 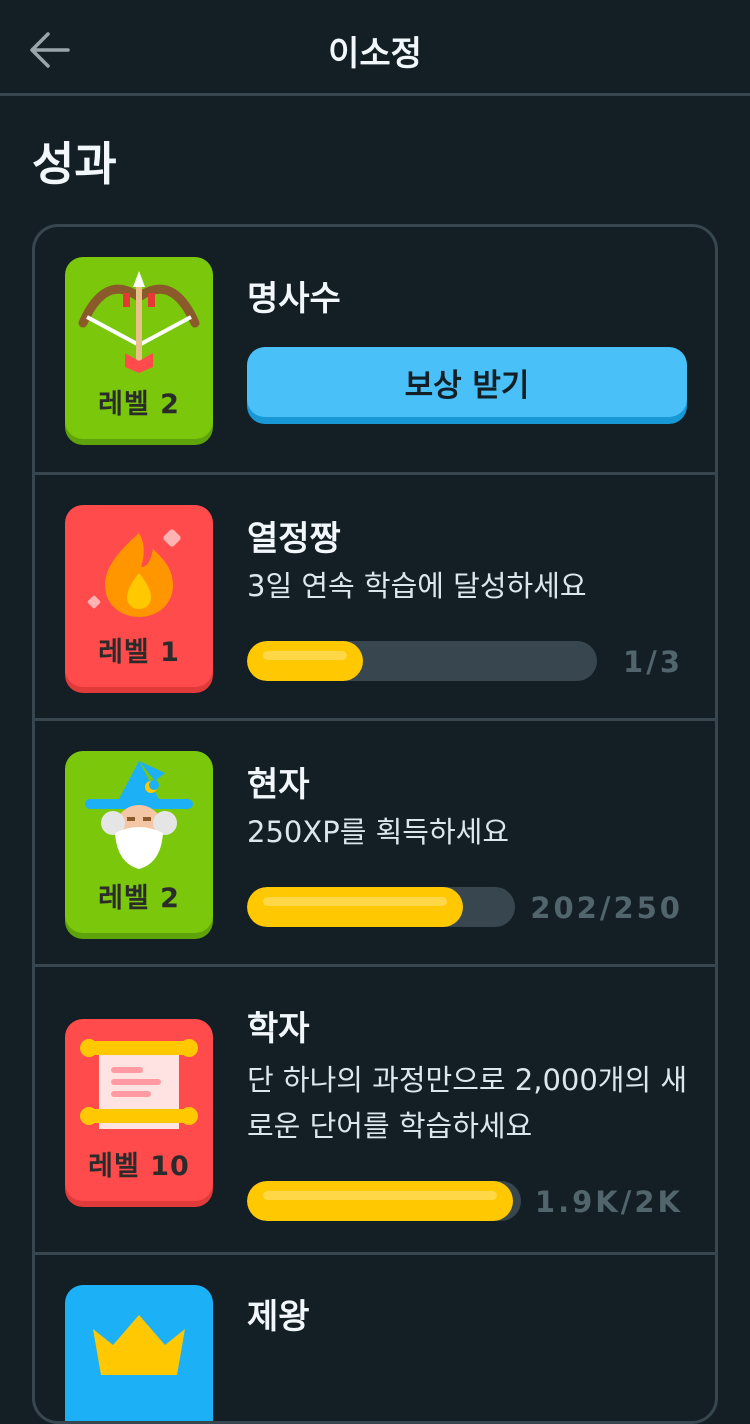 I want to click on bow-arrow-icon, so click(x=139, y=322).